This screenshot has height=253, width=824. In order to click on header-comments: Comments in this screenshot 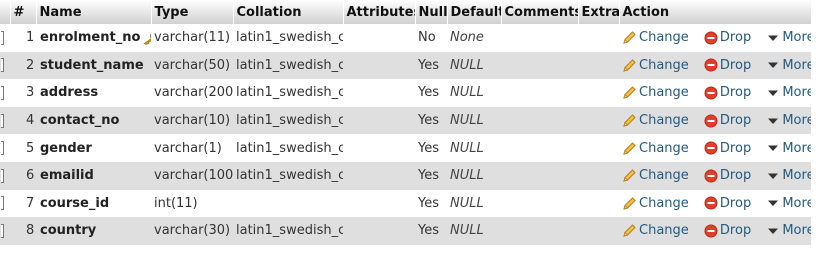, I will do `click(540, 12)`.